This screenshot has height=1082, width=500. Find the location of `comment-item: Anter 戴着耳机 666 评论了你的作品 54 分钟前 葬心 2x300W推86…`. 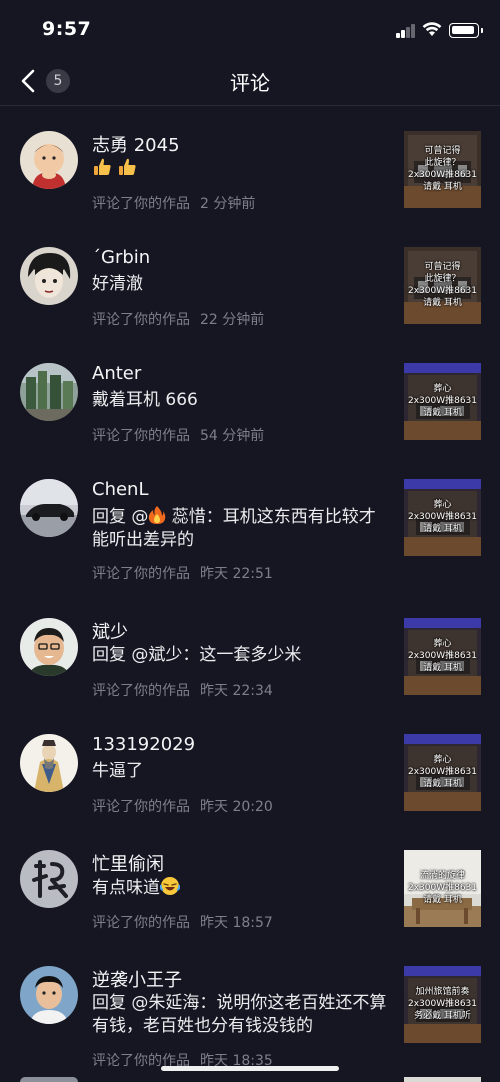

comment-item: Anter 戴着耳机 666 评论了你的作品 54 分钟前 葬心 2x300W推86… is located at coordinates (250, 397).